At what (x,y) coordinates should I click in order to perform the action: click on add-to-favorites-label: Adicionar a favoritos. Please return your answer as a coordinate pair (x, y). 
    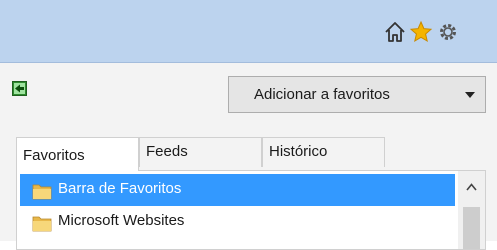
    Looking at the image, I should click on (322, 94).